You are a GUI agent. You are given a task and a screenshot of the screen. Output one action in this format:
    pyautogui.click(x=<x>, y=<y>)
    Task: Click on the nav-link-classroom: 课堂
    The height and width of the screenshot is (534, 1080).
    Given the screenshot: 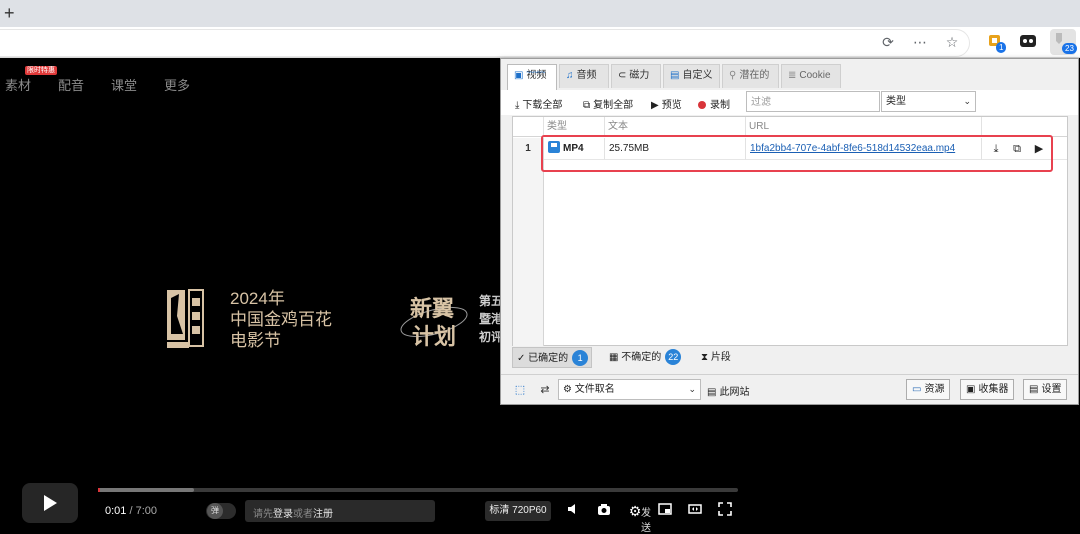 What is the action you would take?
    pyautogui.click(x=124, y=84)
    